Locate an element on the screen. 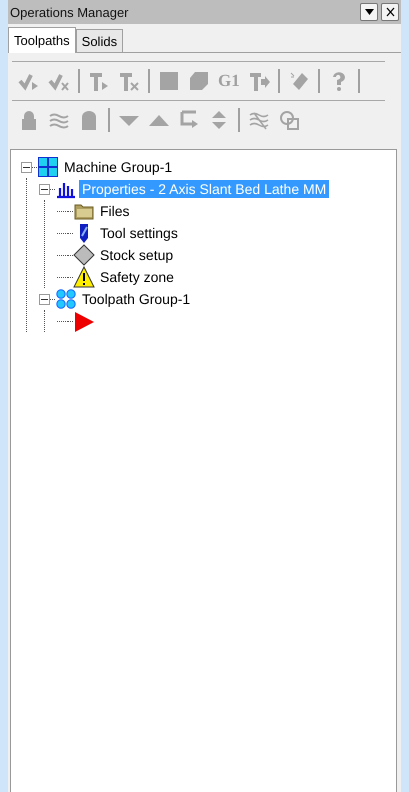 The image size is (409, 792). tree-item: Files is located at coordinates (115, 211).